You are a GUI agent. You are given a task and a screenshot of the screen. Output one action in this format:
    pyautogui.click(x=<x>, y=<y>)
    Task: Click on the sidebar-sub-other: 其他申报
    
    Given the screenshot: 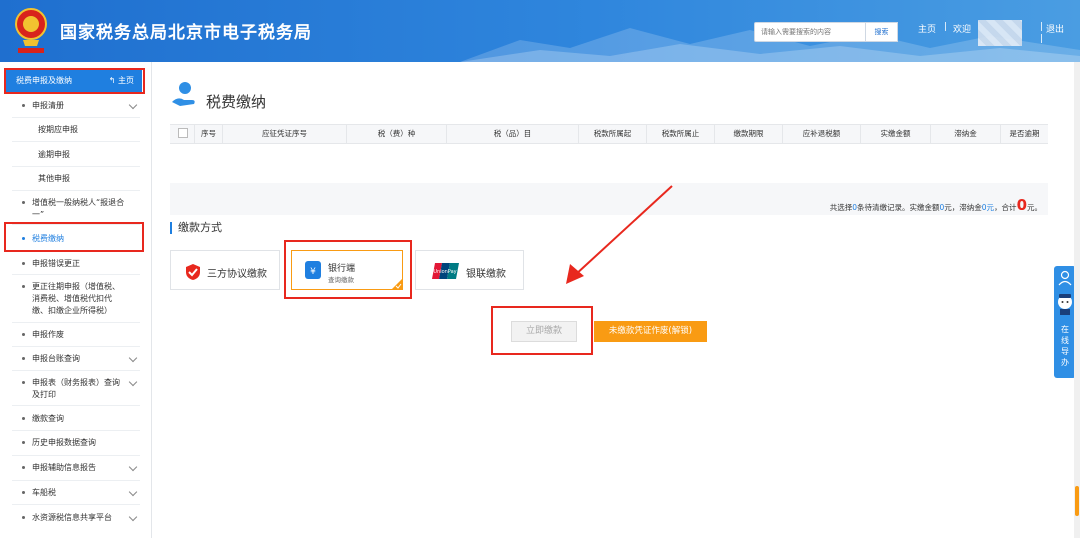 What is the action you would take?
    pyautogui.click(x=76, y=179)
    